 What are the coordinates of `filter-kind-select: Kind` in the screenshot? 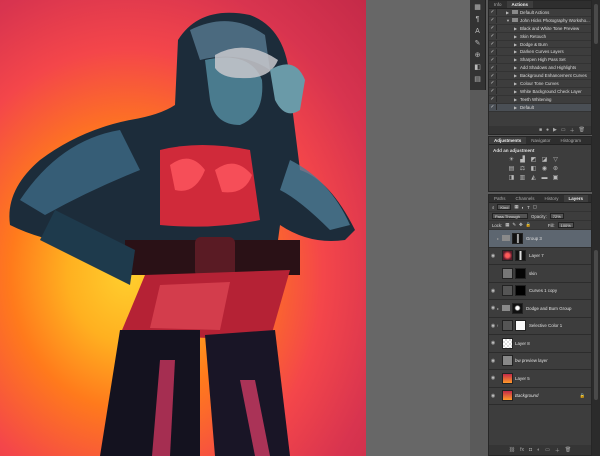 It's located at (504, 207).